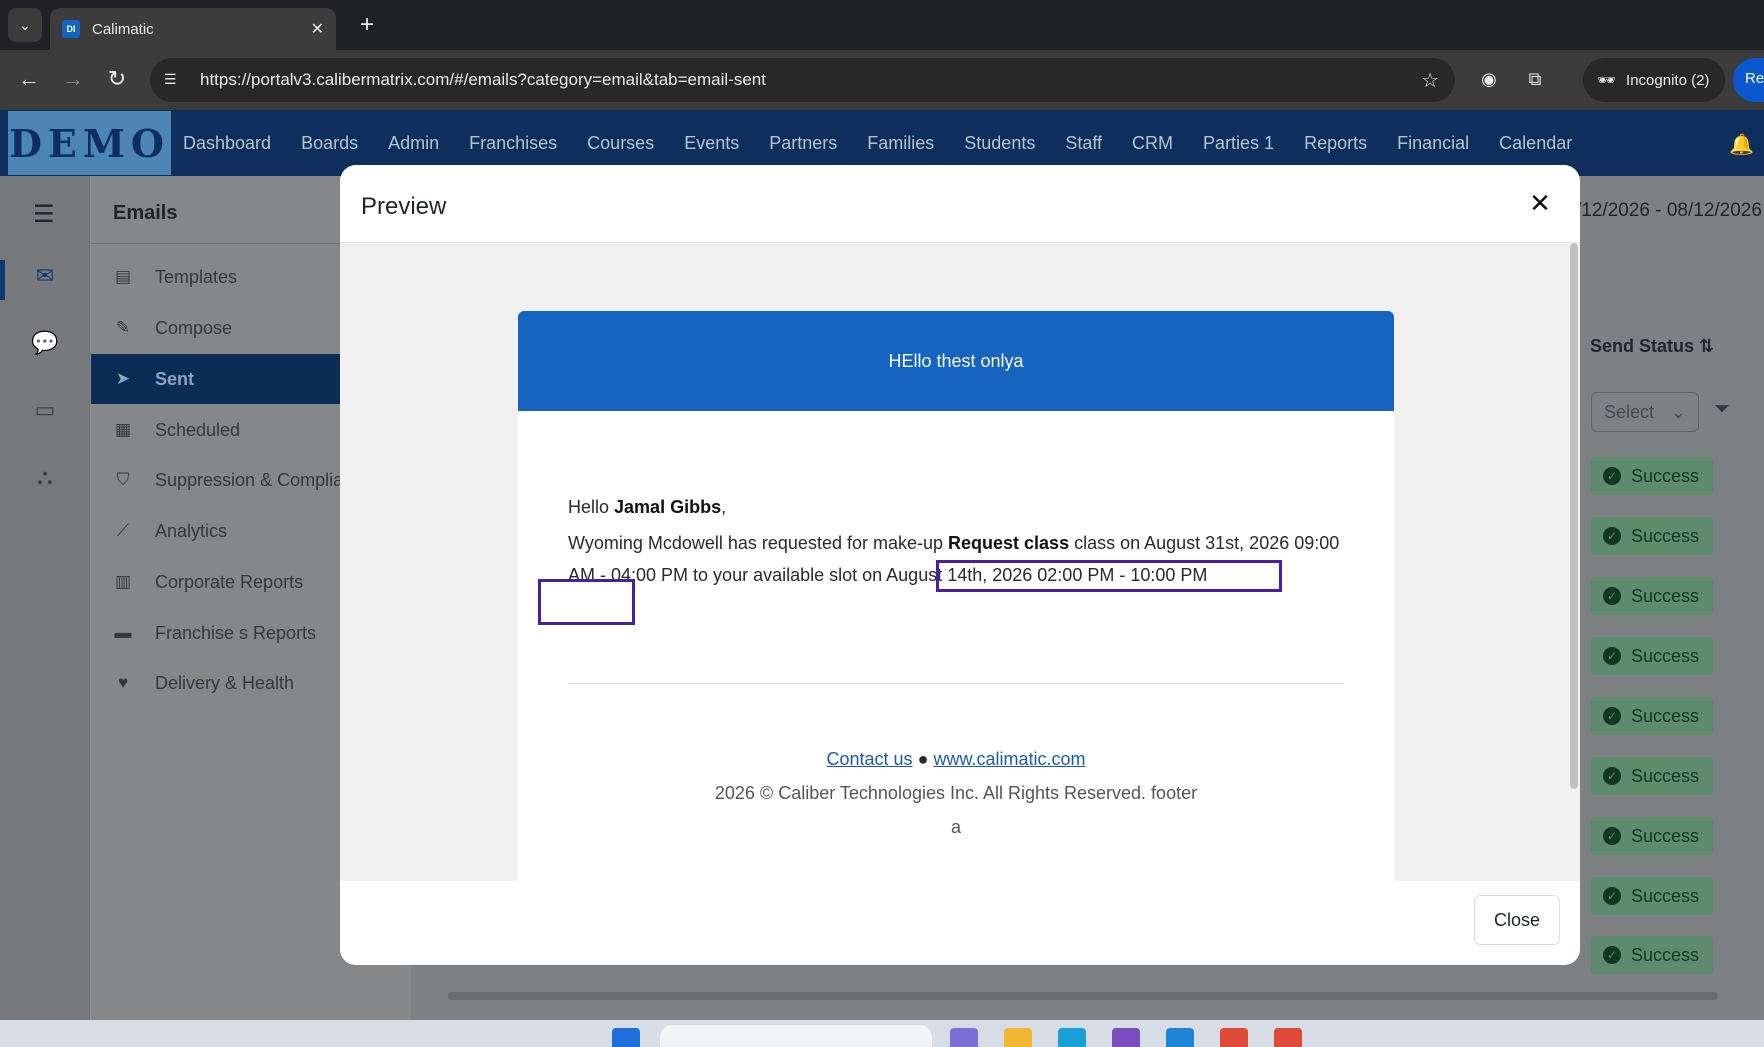 This screenshot has width=1764, height=1047. Describe the element at coordinates (45, 410) in the screenshot. I see `chat-icon: ▭` at that location.